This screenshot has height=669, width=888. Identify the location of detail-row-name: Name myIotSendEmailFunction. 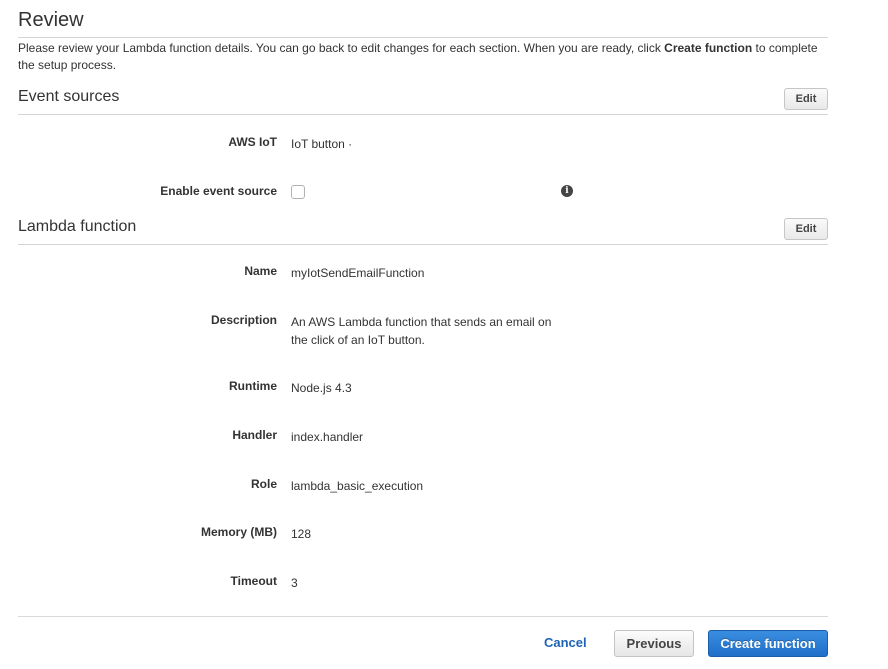
(444, 273).